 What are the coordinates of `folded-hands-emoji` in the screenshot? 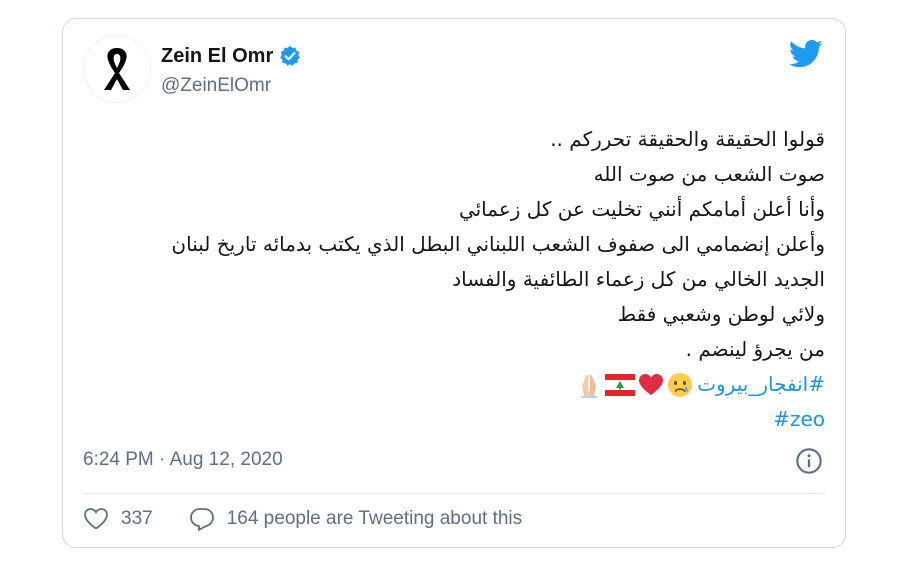 It's located at (589, 386).